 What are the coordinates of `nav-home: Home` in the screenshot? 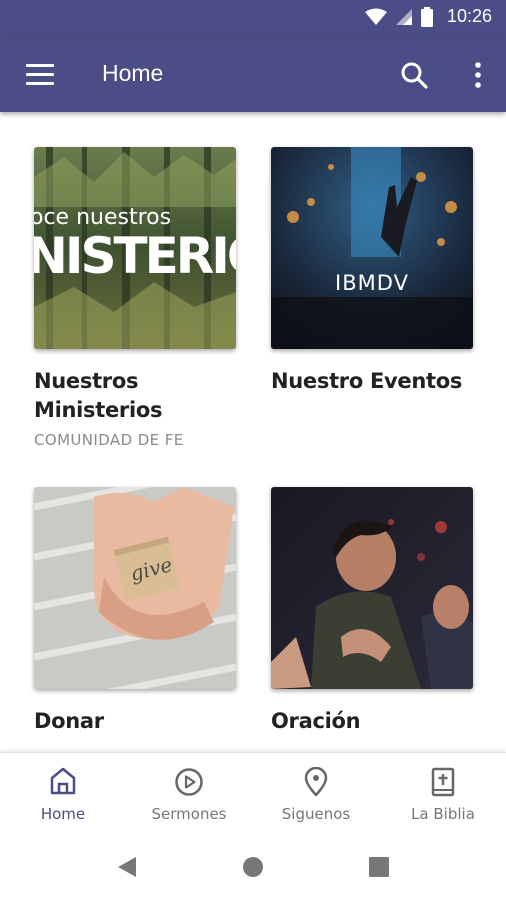 It's located at (63, 794).